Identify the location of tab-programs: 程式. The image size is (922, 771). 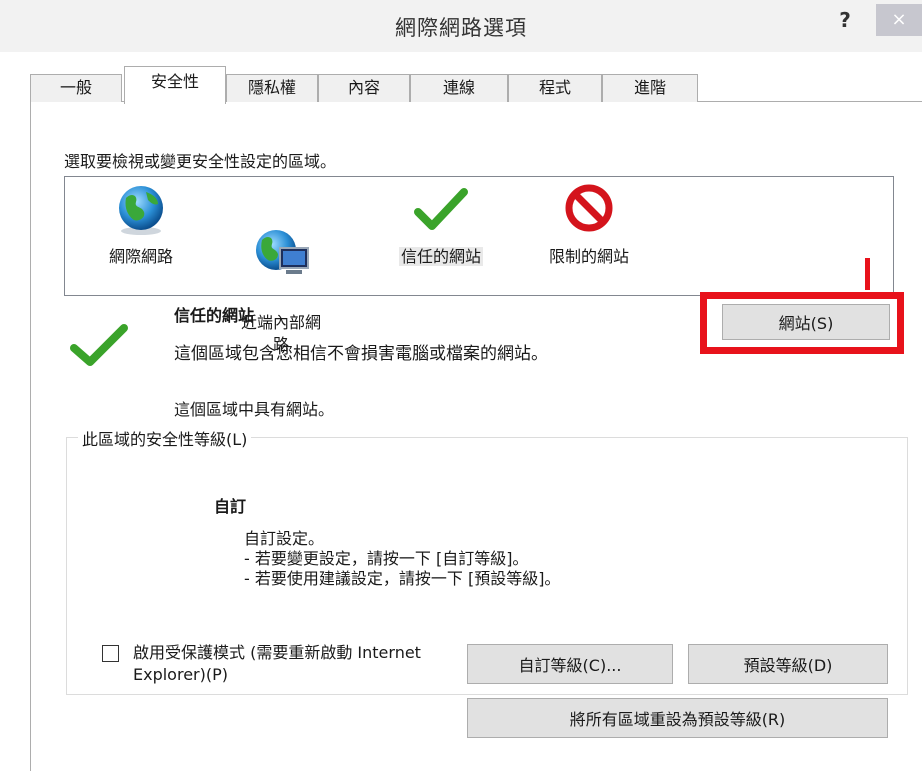
(555, 88).